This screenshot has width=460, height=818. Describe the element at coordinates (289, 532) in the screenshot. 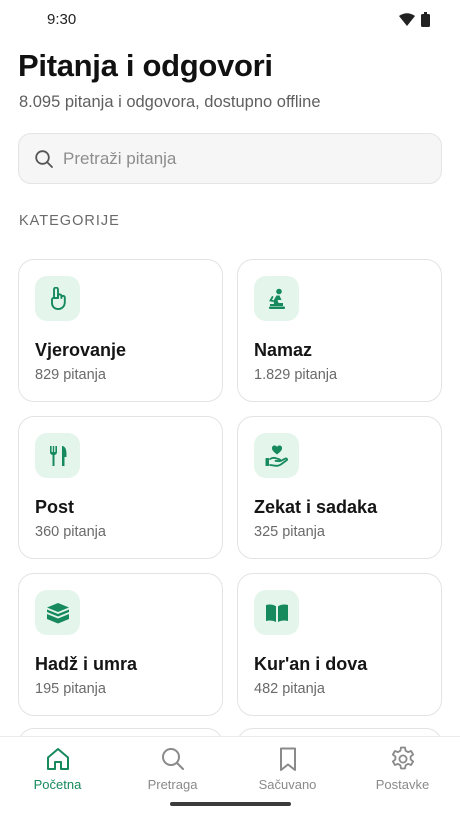

I see `category-count: 325 pitanja` at that location.